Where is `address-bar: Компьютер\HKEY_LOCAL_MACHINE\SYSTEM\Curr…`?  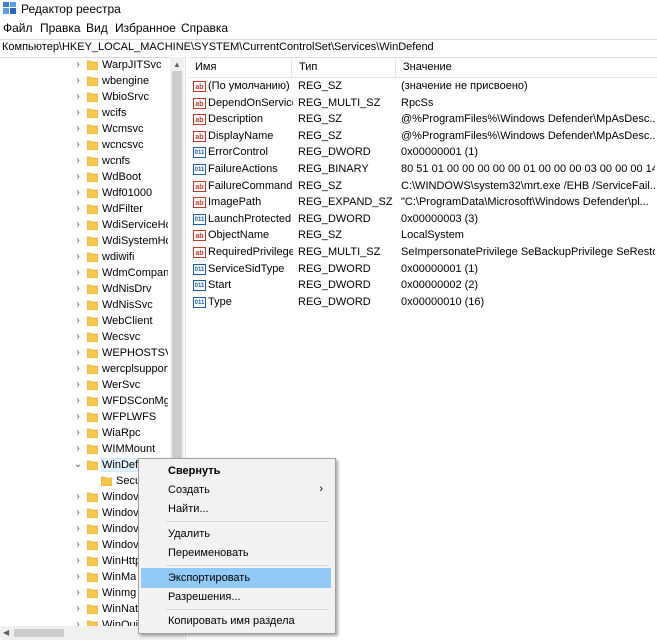
address-bar: Компьютер\HKEY_LOCAL_MACHINE\SYSTEM\Curr… is located at coordinates (328, 48).